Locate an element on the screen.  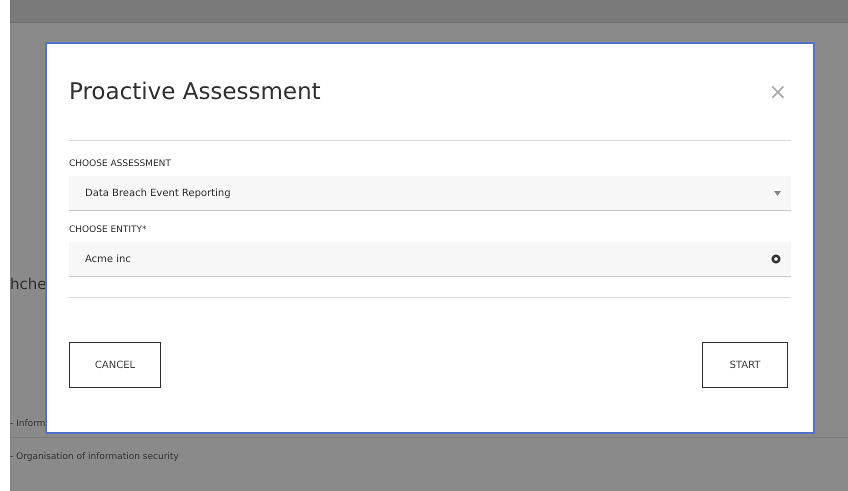
field-label: CHOOSE ENTITY* is located at coordinates (108, 230).